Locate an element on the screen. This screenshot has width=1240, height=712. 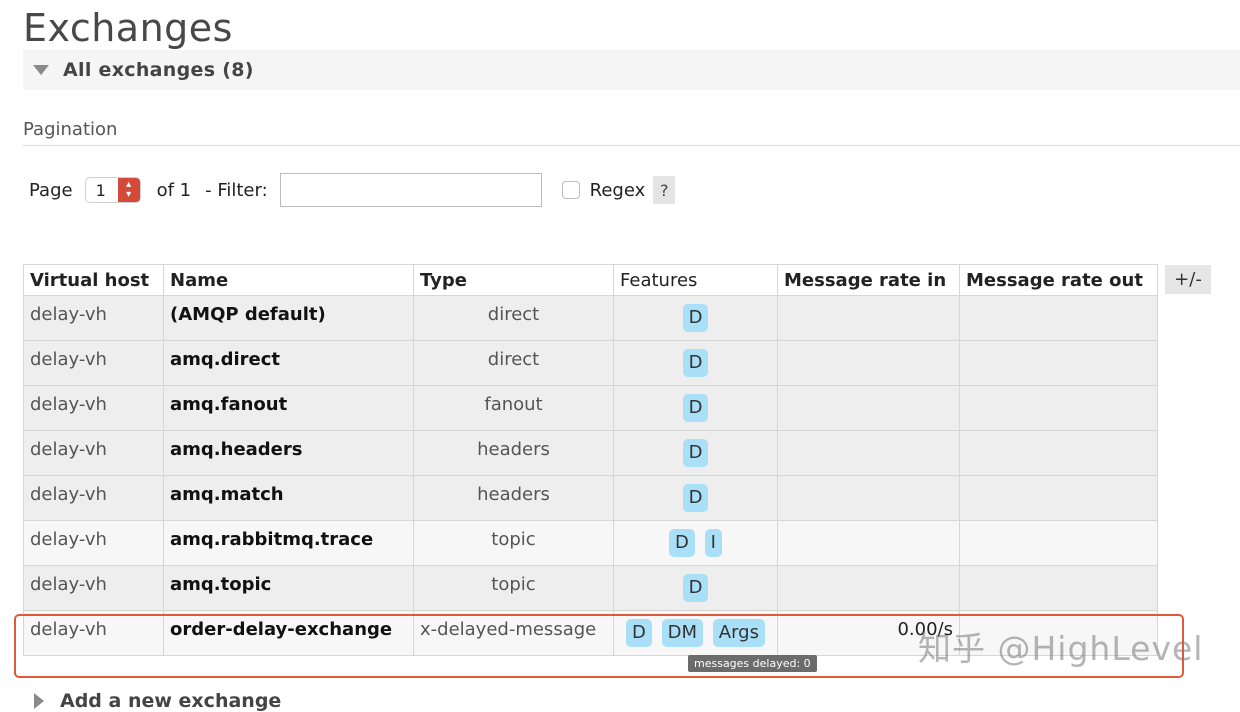
feature-badge-args: Args is located at coordinates (738, 633).